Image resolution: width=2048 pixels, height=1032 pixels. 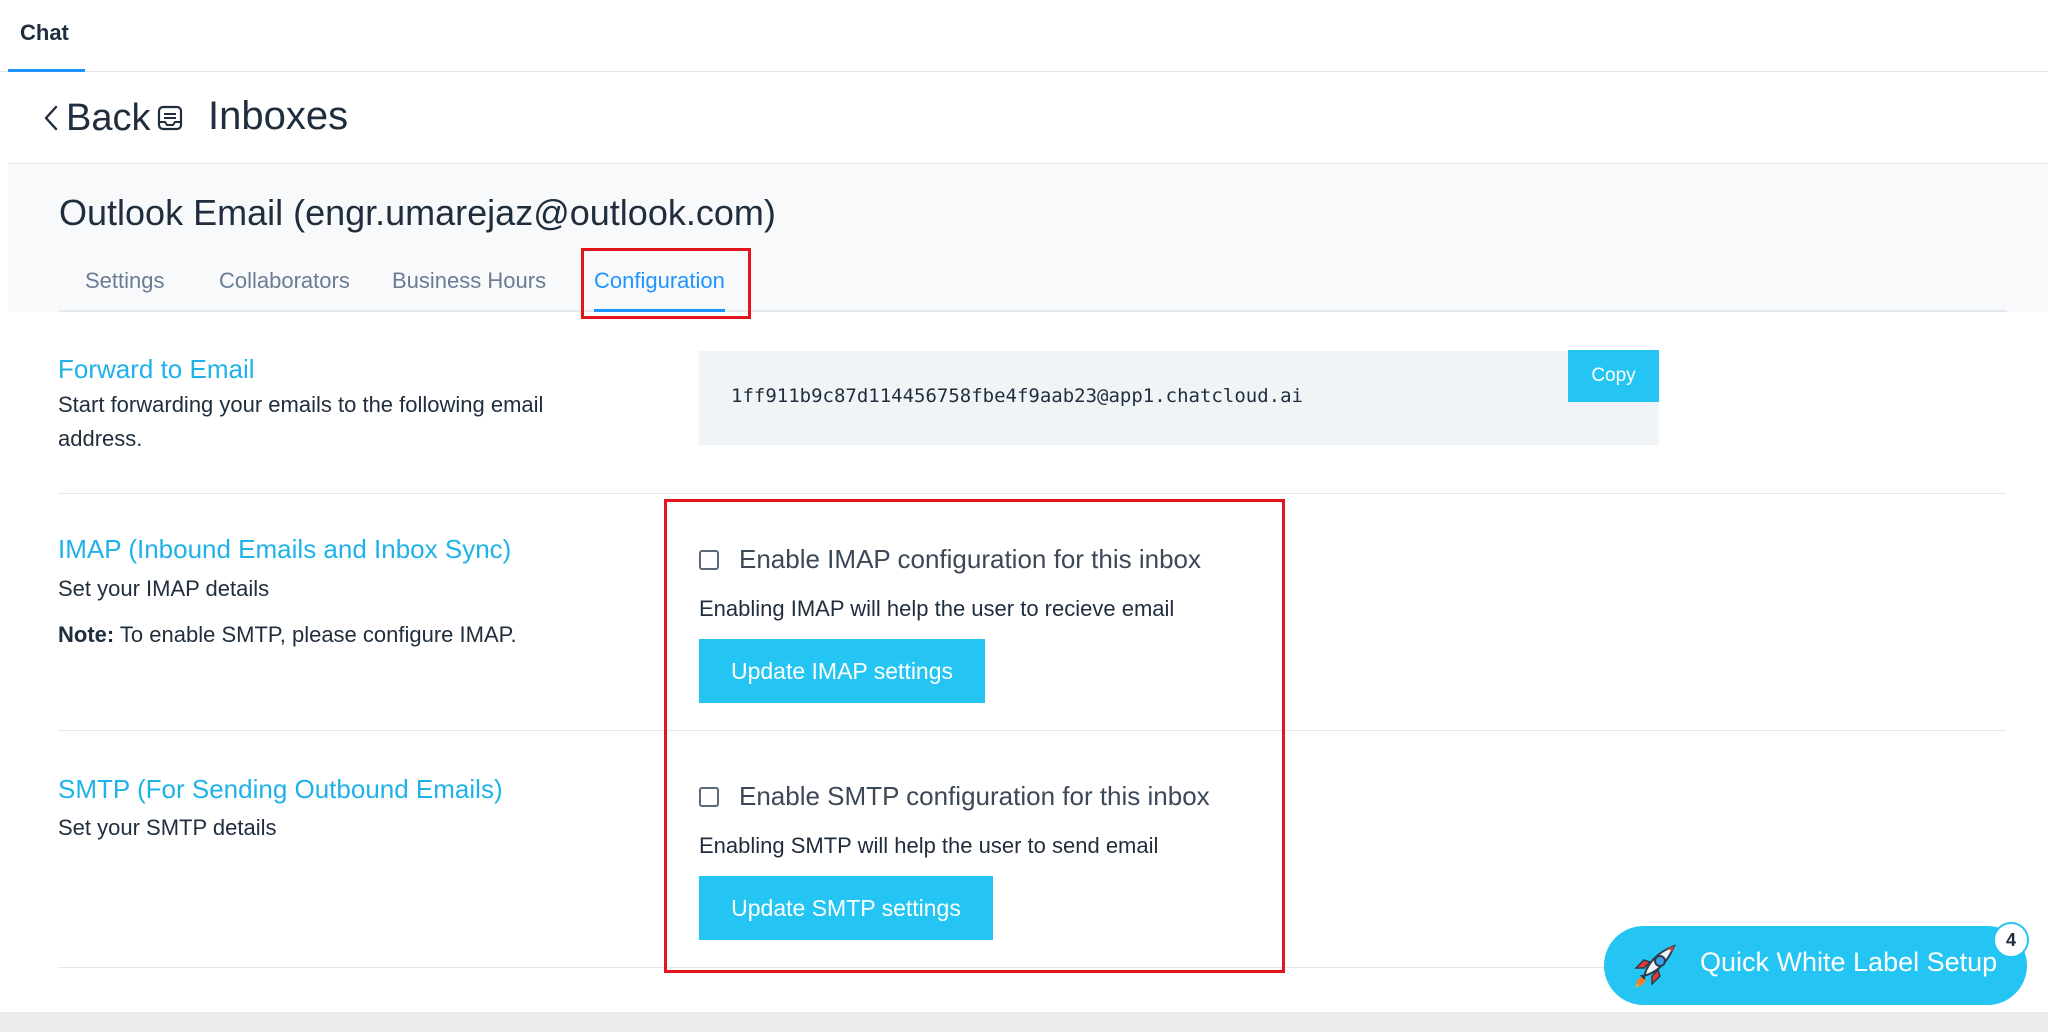 What do you see at coordinates (108, 117) in the screenshot?
I see `back-label: Back` at bounding box center [108, 117].